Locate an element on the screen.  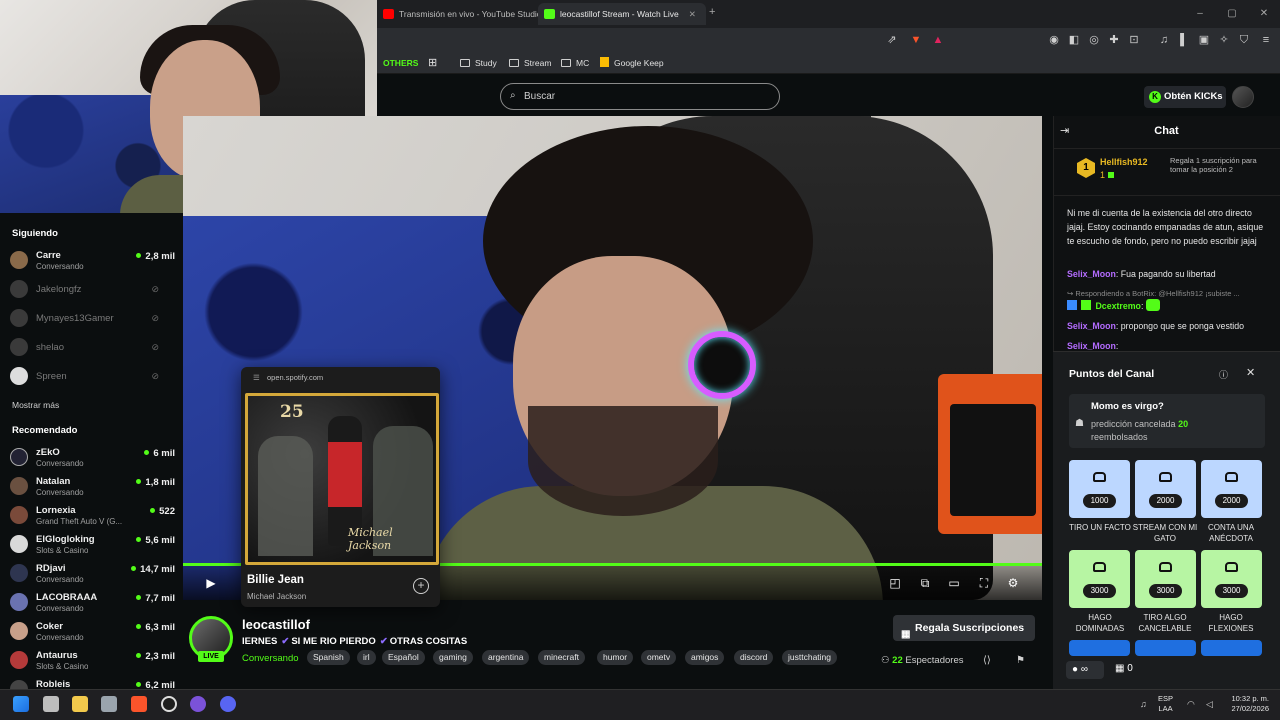
sidebar-item-natalan: Natalan Conversando 1,8 mil is located at coordinates (92, 487).